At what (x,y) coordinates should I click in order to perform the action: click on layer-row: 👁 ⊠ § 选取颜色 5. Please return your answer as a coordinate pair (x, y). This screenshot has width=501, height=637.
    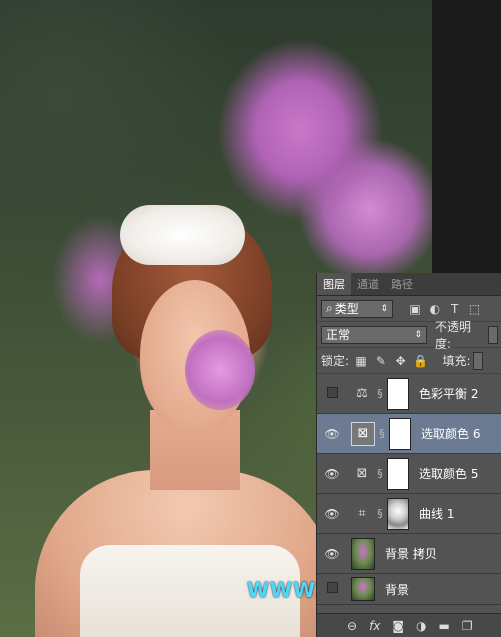
    Looking at the image, I should click on (409, 474).